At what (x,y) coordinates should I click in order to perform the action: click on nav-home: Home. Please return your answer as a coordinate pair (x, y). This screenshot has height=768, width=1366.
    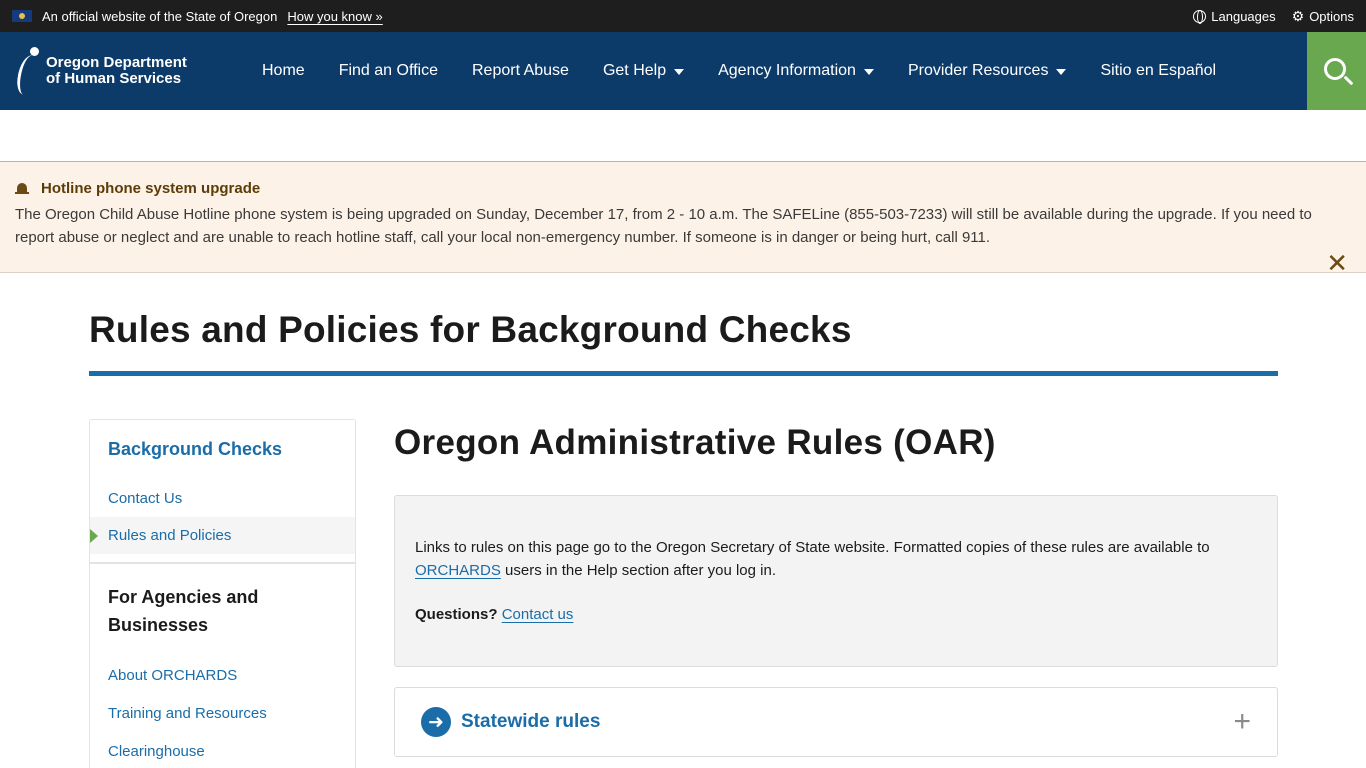
    Looking at the image, I should click on (283, 71).